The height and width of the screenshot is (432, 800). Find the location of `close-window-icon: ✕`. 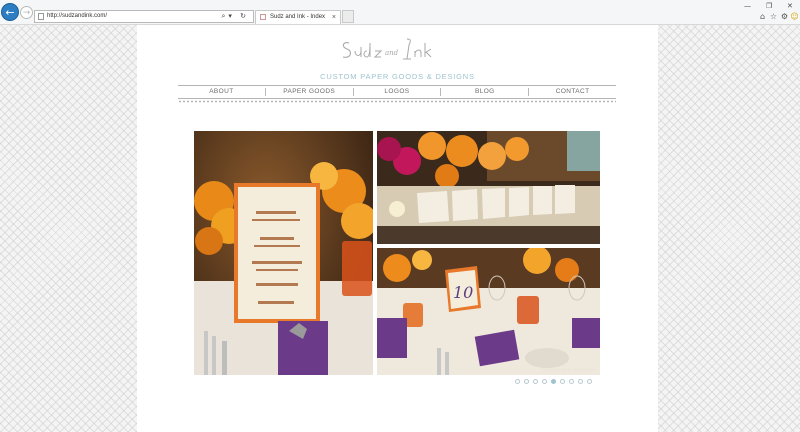

close-window-icon: ✕ is located at coordinates (790, 6).